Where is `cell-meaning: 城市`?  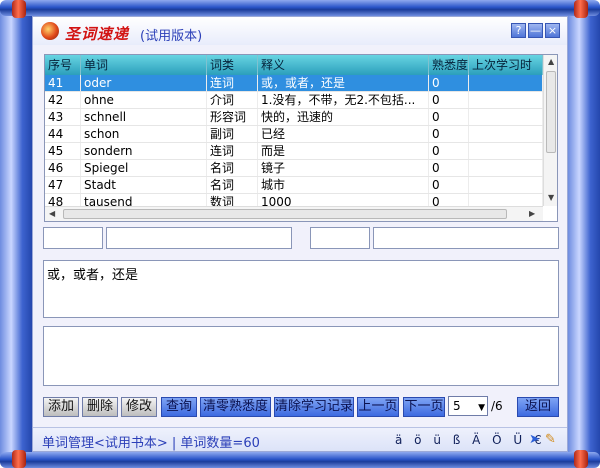 cell-meaning: 城市 is located at coordinates (343, 185).